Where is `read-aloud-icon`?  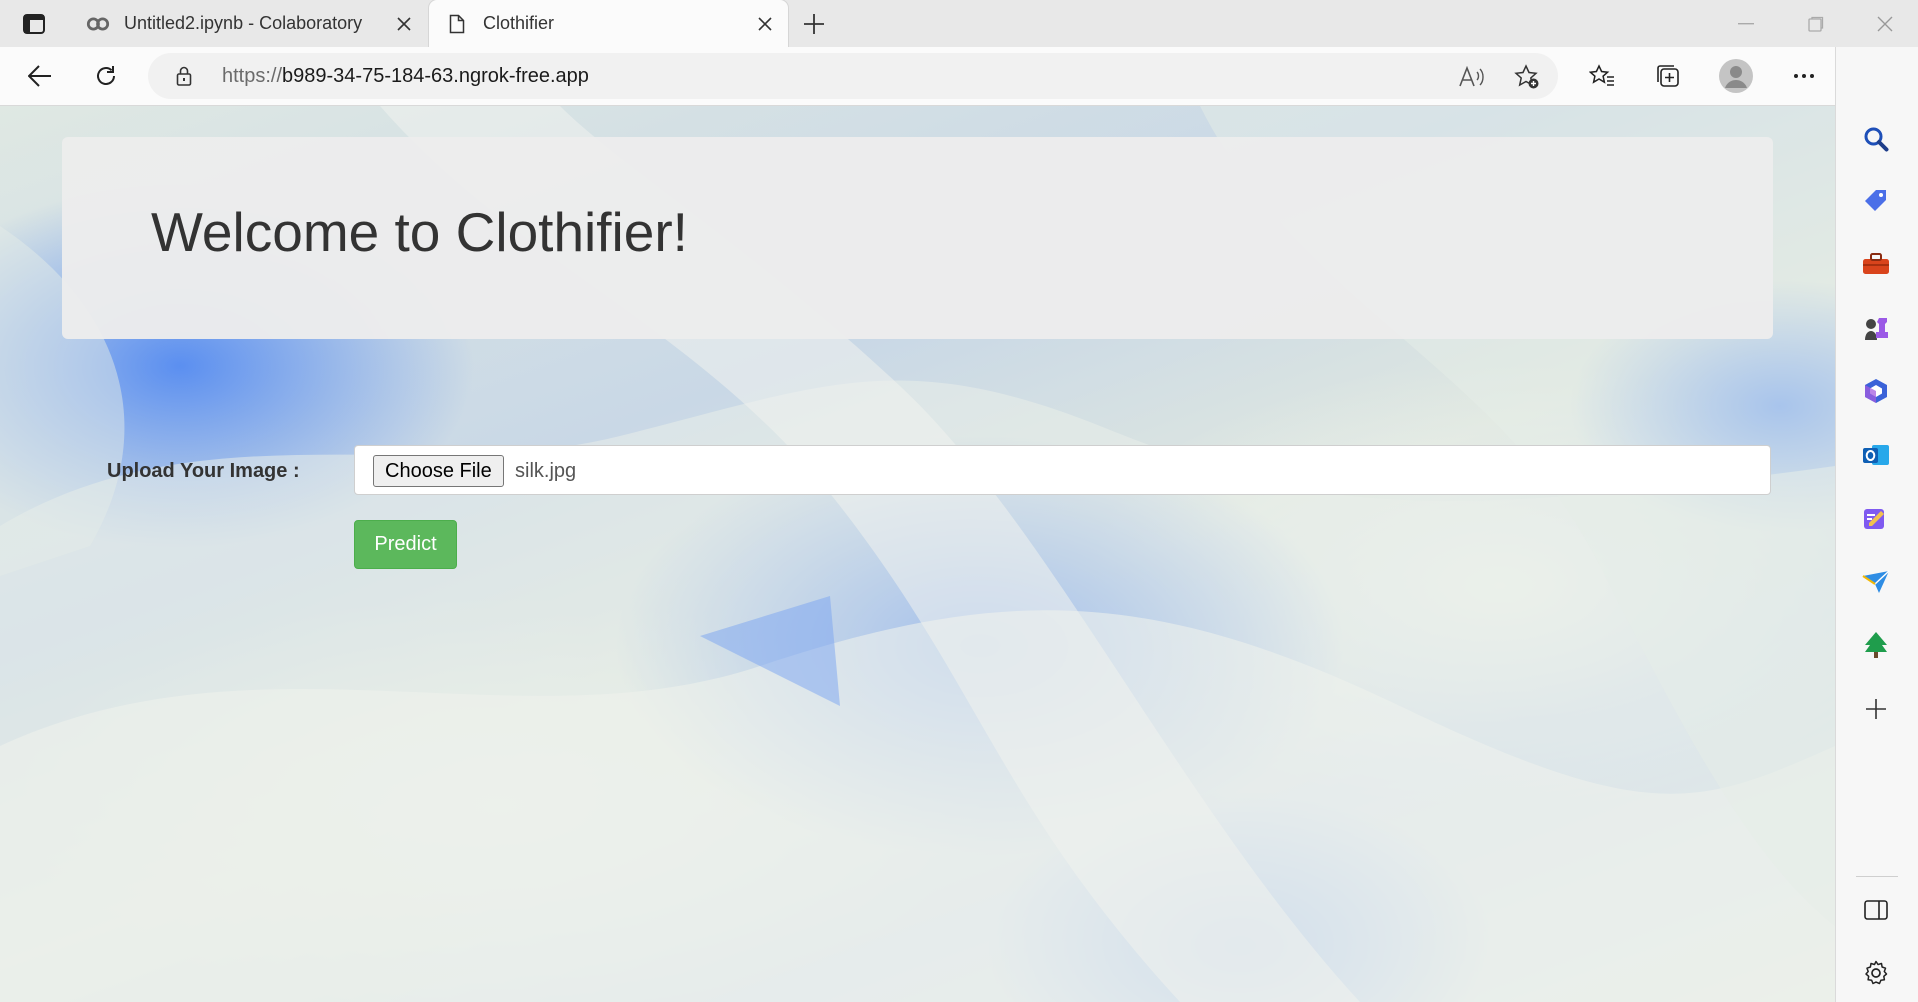 read-aloud-icon is located at coordinates (1471, 77).